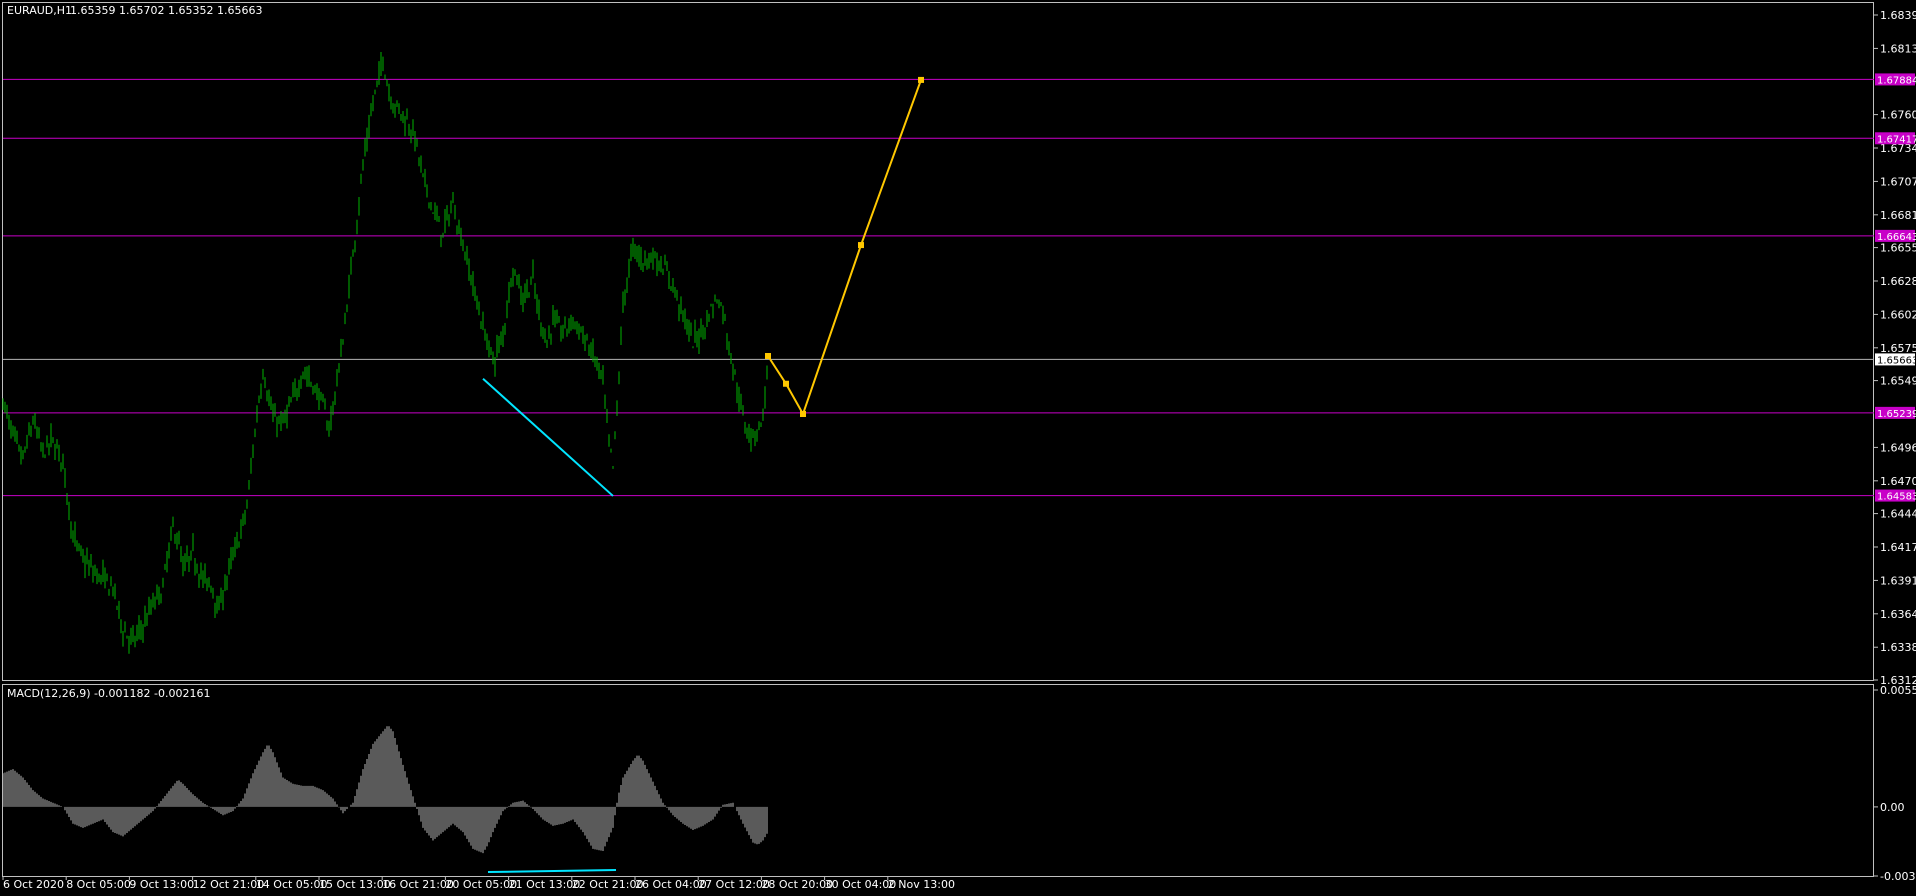 The image size is (1916, 896). What do you see at coordinates (33, 884) in the screenshot?
I see `time-tick-label: 6 Oct 2020` at bounding box center [33, 884].